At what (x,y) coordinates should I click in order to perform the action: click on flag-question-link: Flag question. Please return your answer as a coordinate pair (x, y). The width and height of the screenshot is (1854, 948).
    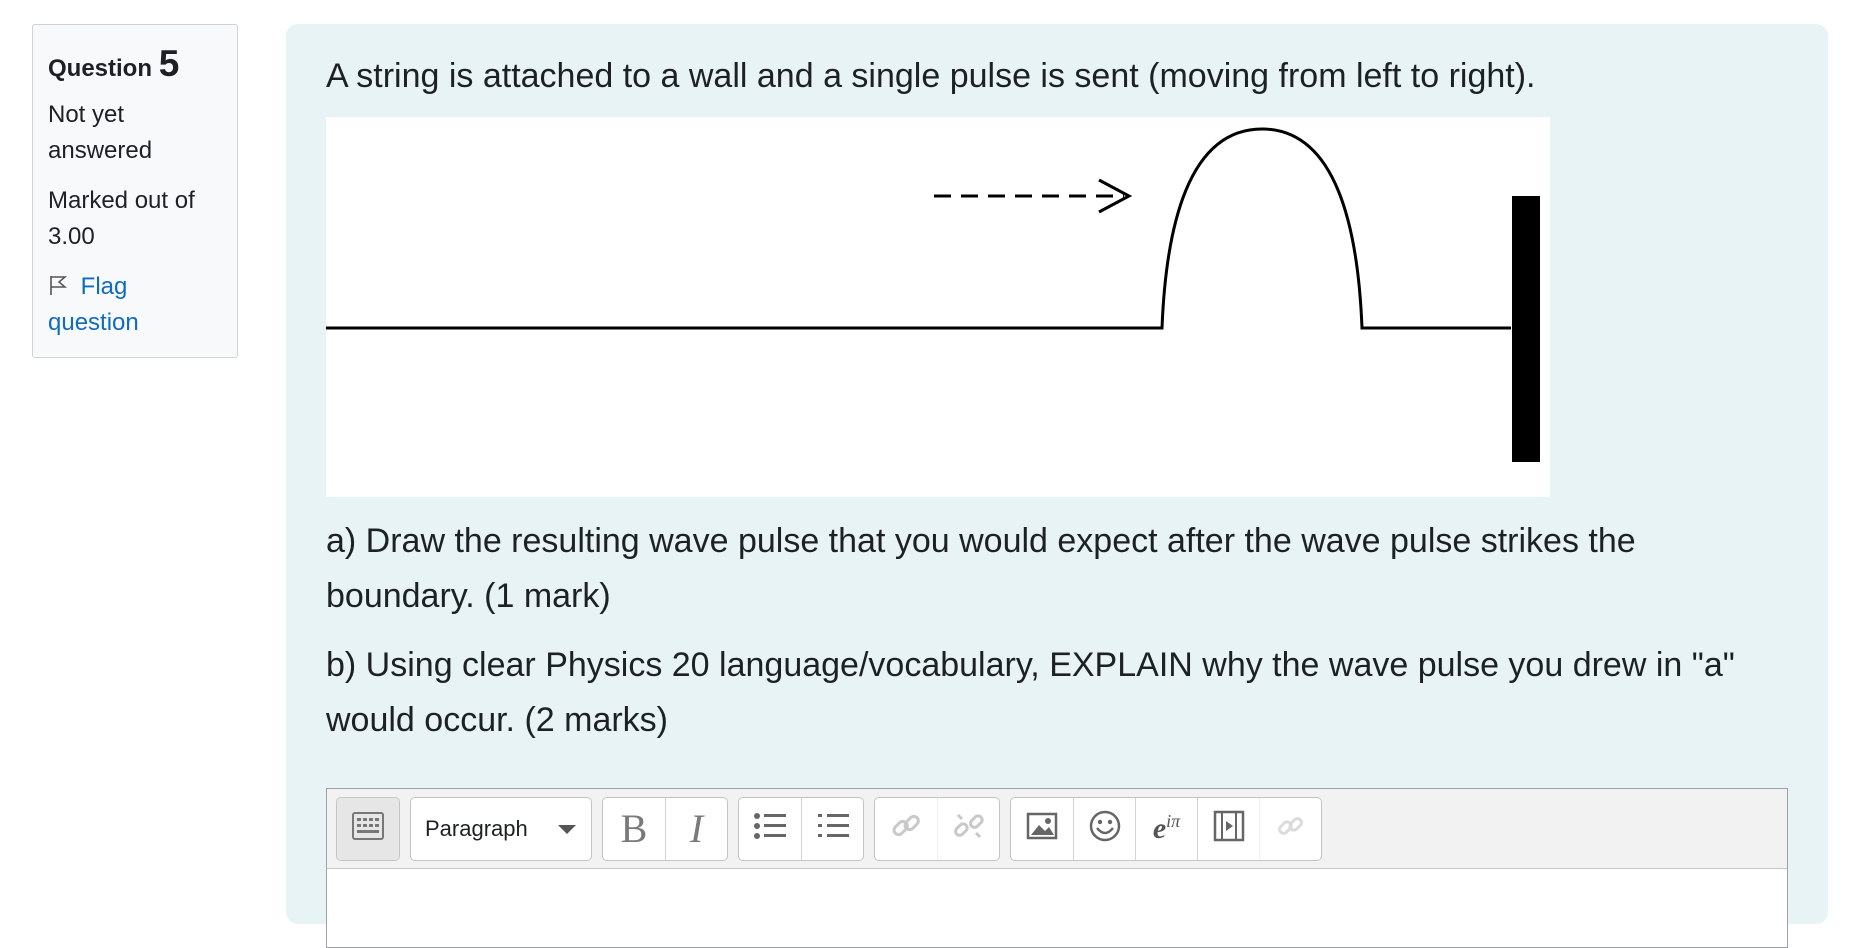
    Looking at the image, I should click on (135, 305).